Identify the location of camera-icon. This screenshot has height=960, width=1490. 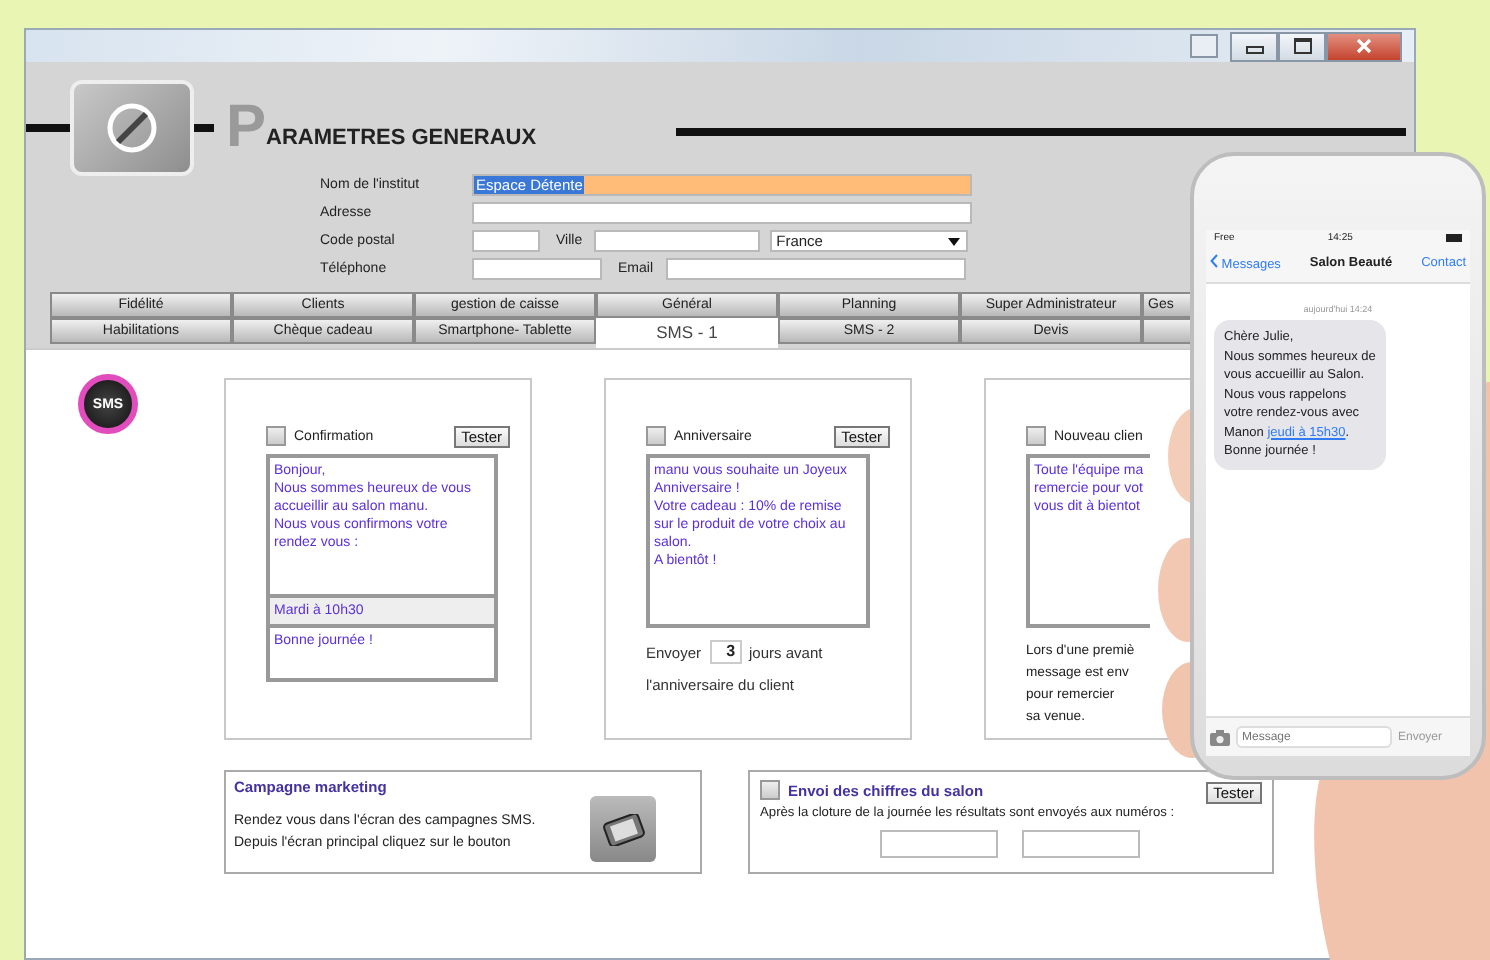
(1220, 737).